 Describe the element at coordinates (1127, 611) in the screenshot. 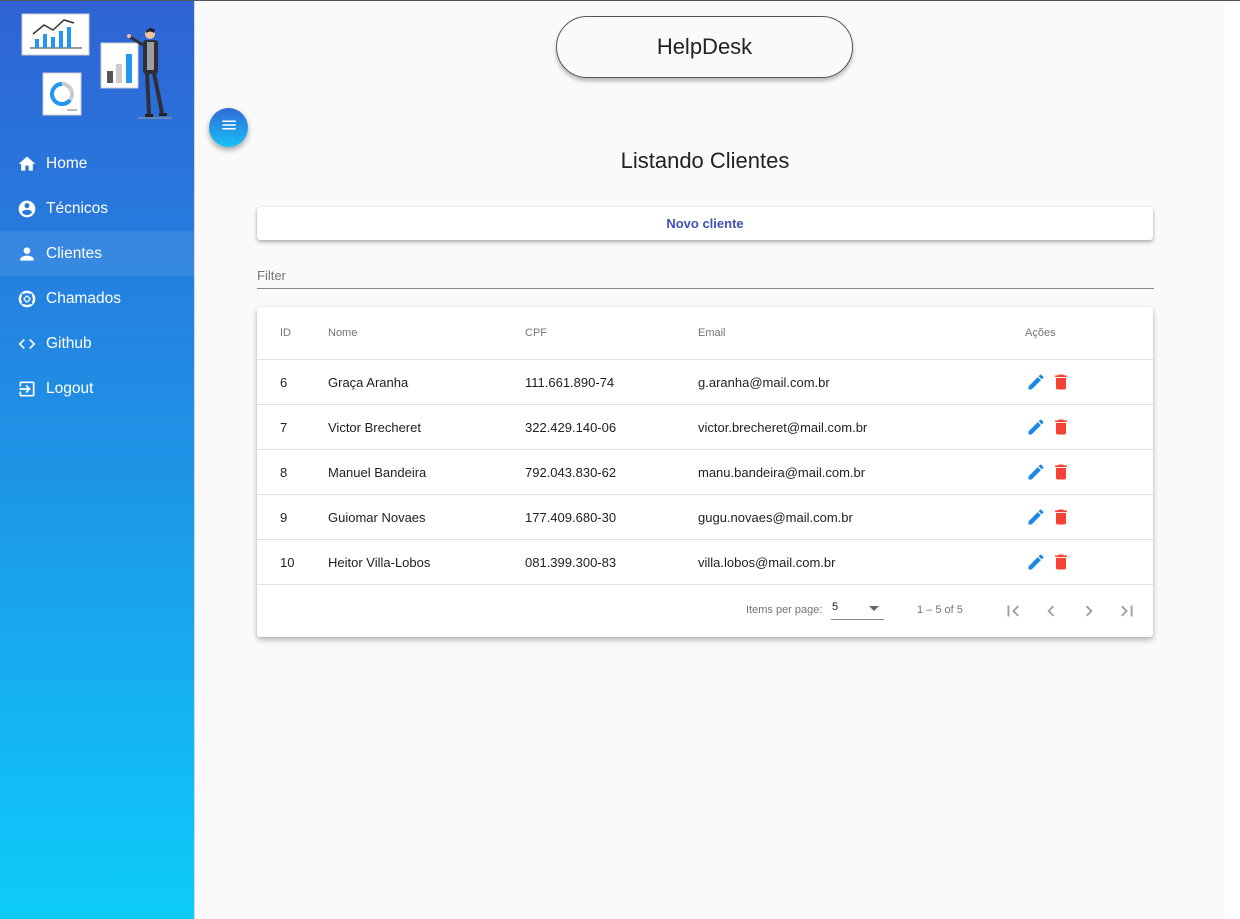

I see `last-page-icon` at that location.